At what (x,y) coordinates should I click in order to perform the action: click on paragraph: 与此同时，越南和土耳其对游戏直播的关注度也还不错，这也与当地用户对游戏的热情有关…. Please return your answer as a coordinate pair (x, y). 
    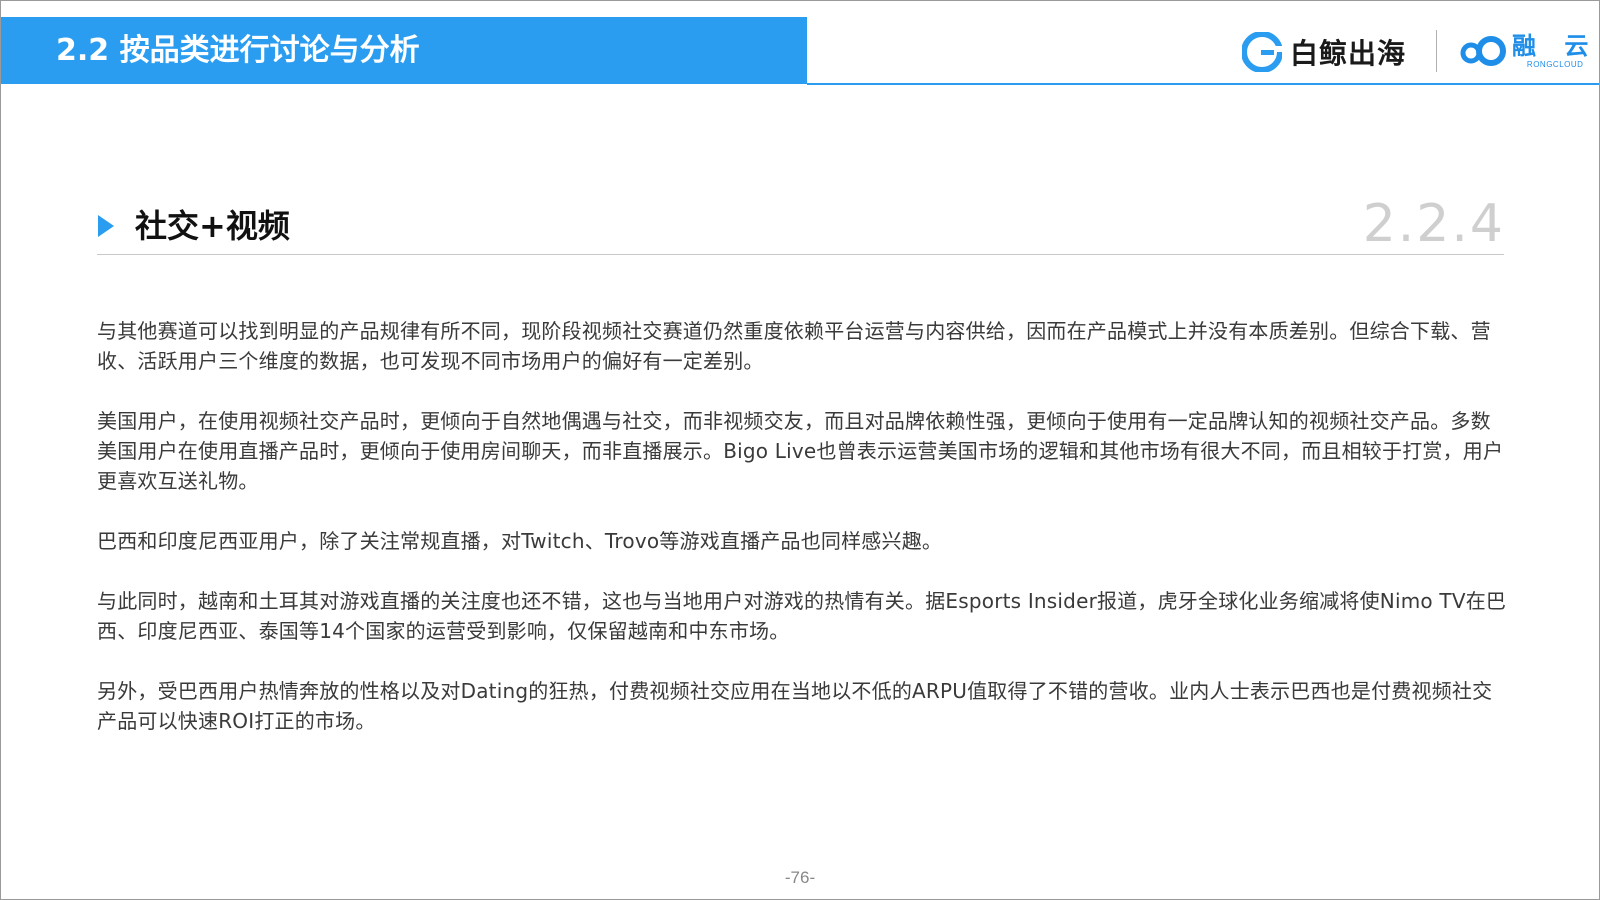
    Looking at the image, I should click on (802, 616).